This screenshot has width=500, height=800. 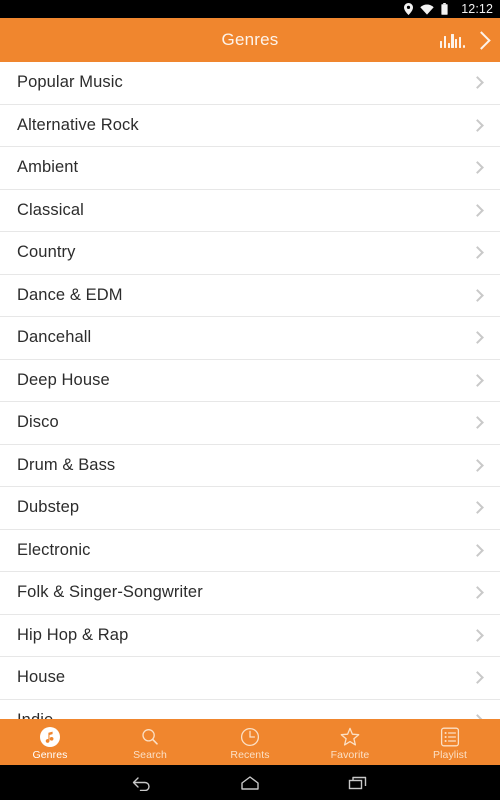 What do you see at coordinates (78, 124) in the screenshot?
I see `genre-row-label: Alternative Rock` at bounding box center [78, 124].